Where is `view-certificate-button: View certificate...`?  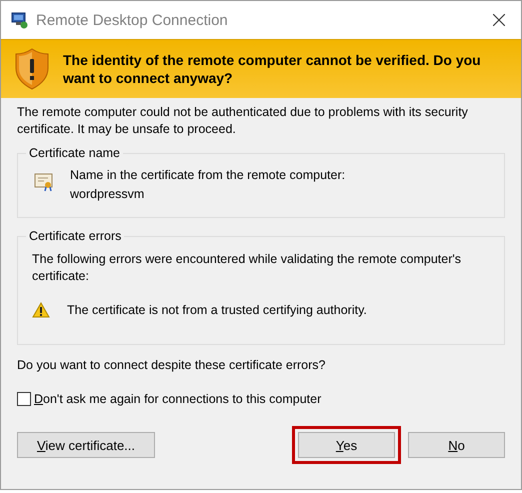
view-certificate-button: View certificate... is located at coordinates (86, 445).